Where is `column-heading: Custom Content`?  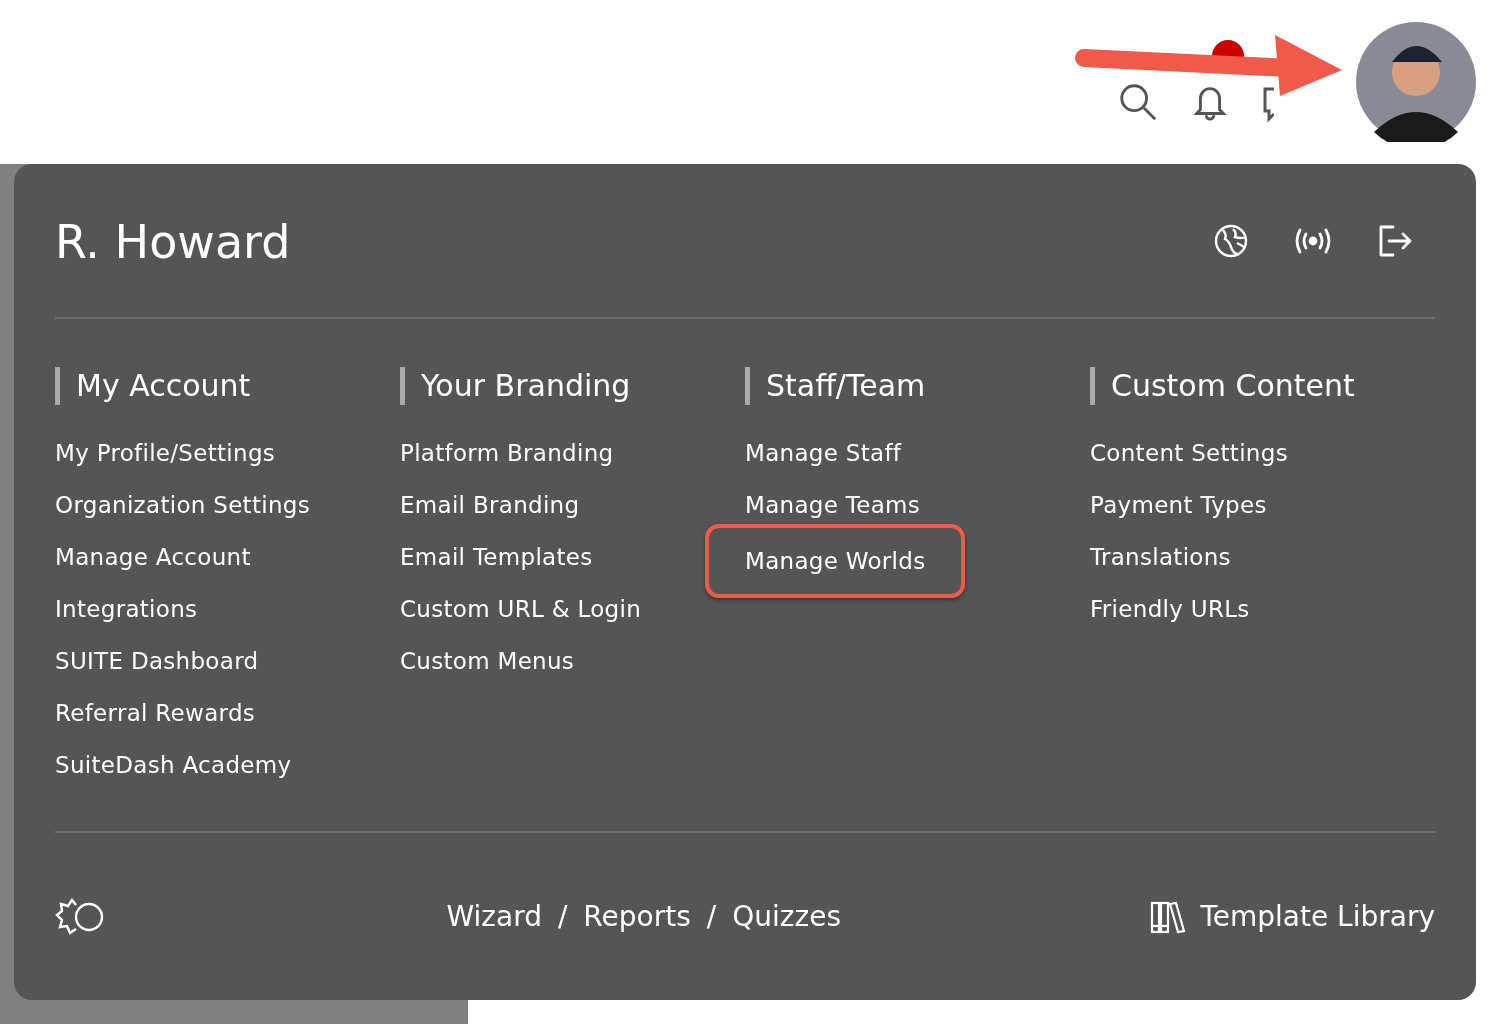 column-heading: Custom Content is located at coordinates (1262, 386).